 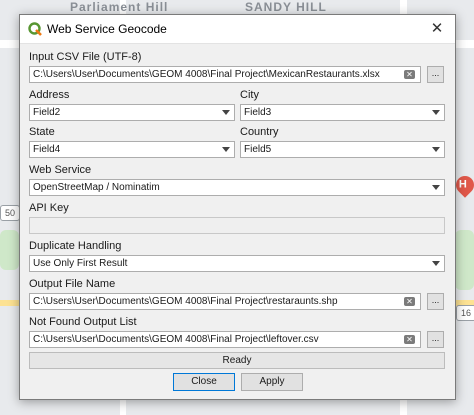 What do you see at coordinates (237, 360) in the screenshot?
I see `status-progress-bar: Ready` at bounding box center [237, 360].